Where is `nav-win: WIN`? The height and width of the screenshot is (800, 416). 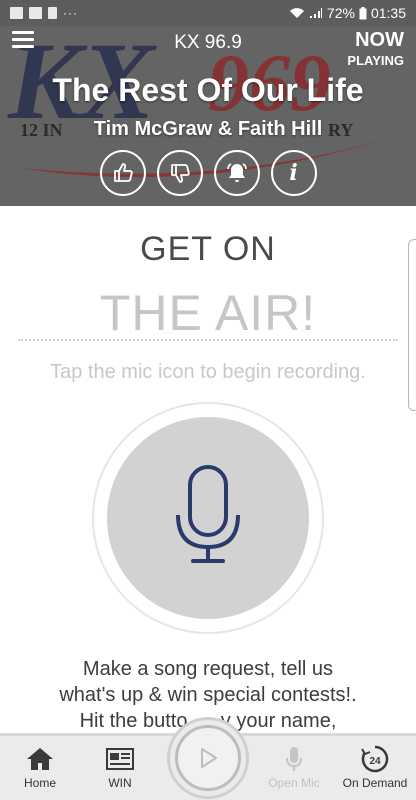
nav-win: WIN is located at coordinates (120, 766).